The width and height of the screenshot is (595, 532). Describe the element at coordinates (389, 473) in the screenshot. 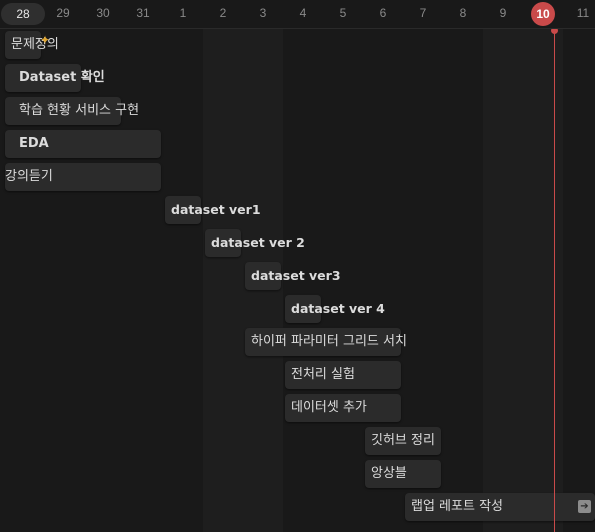

I see `task-label: 앙상블` at that location.